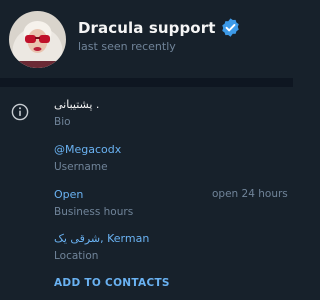 The width and height of the screenshot is (320, 300). I want to click on business-hours-extra: open 24 hours, so click(250, 194).